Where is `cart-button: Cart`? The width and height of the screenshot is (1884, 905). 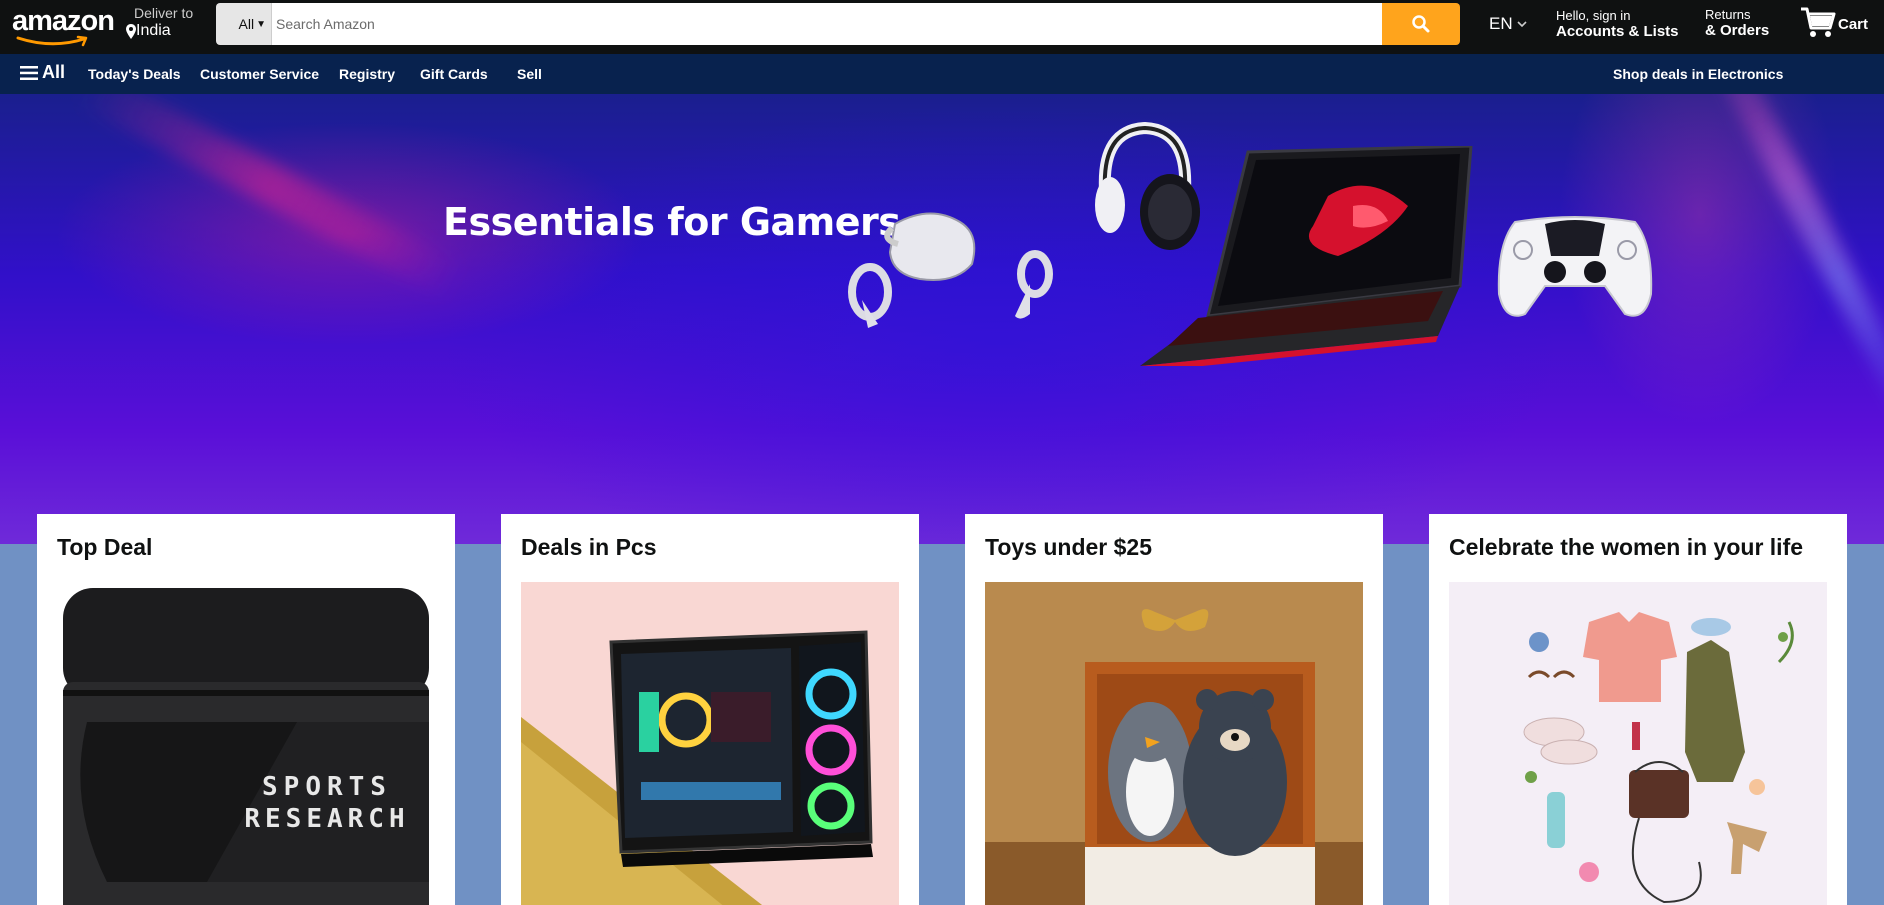 cart-button: Cart is located at coordinates (1834, 23).